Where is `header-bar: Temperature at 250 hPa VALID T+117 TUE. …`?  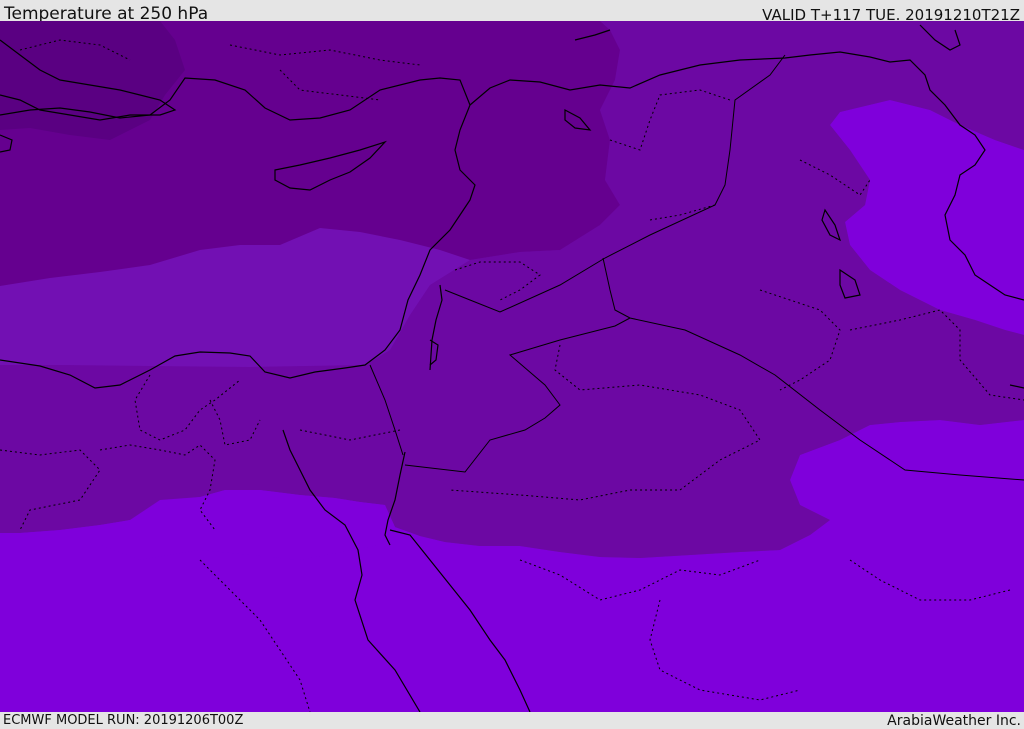 header-bar: Temperature at 250 hPa VALID T+117 TUE. … is located at coordinates (512, 12).